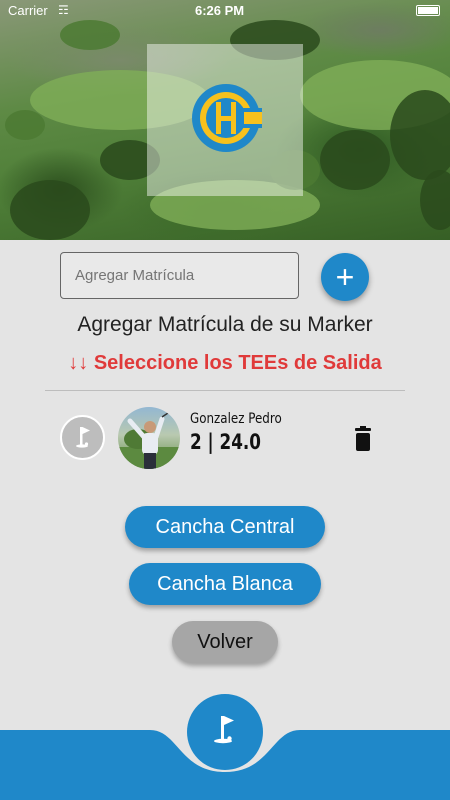 The height and width of the screenshot is (800, 450). What do you see at coordinates (428, 10) in the screenshot?
I see `battery-icon` at bounding box center [428, 10].